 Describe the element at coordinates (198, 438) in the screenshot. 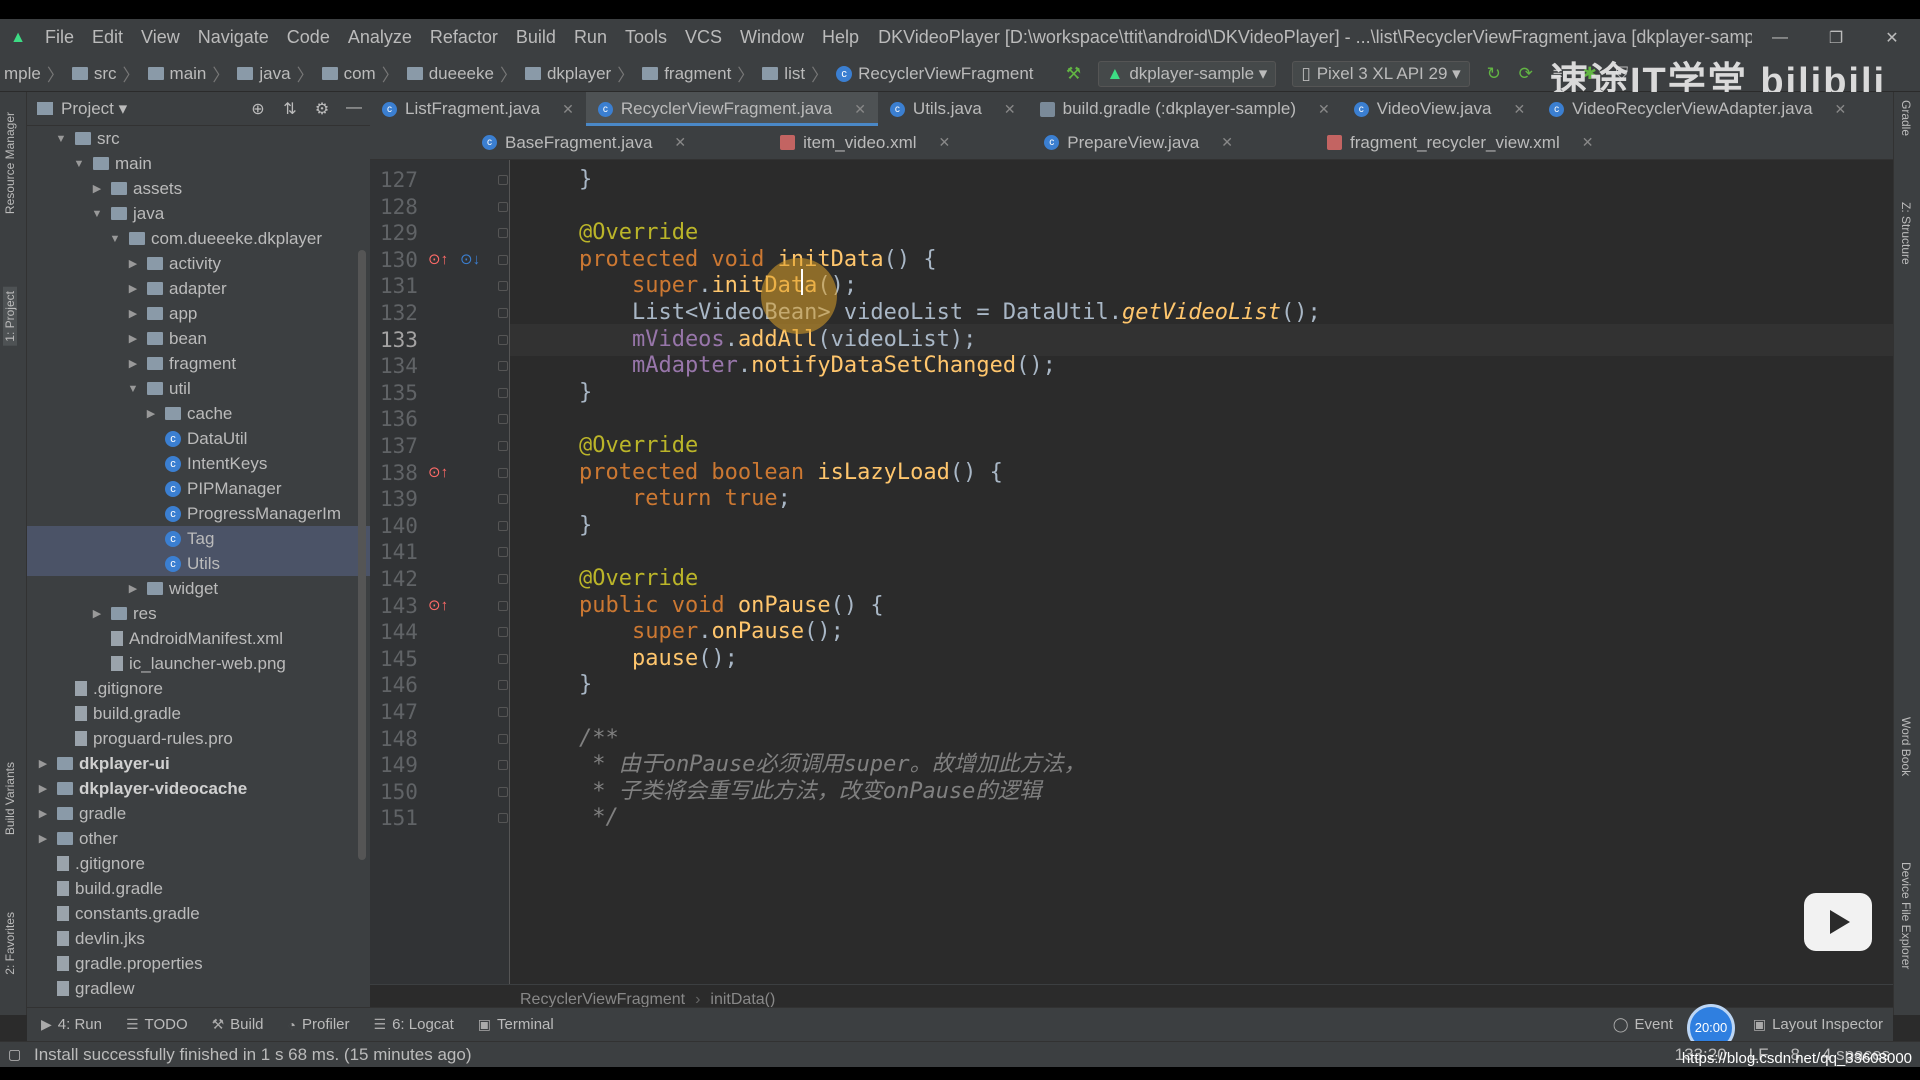

I see `tree-item: c DataUtil` at that location.